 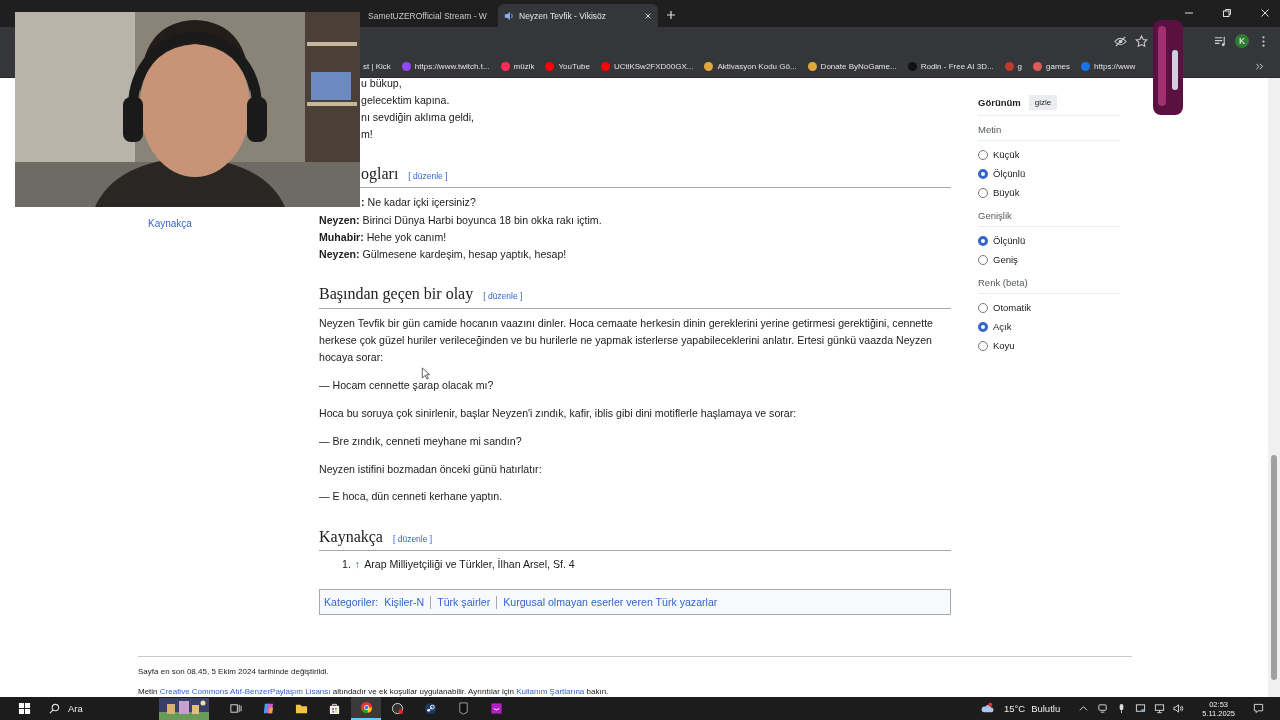 I want to click on last-modified-text: Sayfa en son 08.45, 5 Ekim 2024 tarihinde değiştirildi., so click(x=234, y=672).